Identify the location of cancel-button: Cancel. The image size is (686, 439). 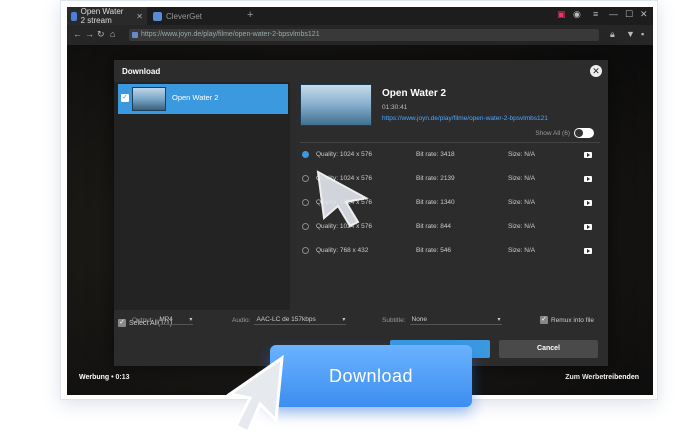
(548, 349).